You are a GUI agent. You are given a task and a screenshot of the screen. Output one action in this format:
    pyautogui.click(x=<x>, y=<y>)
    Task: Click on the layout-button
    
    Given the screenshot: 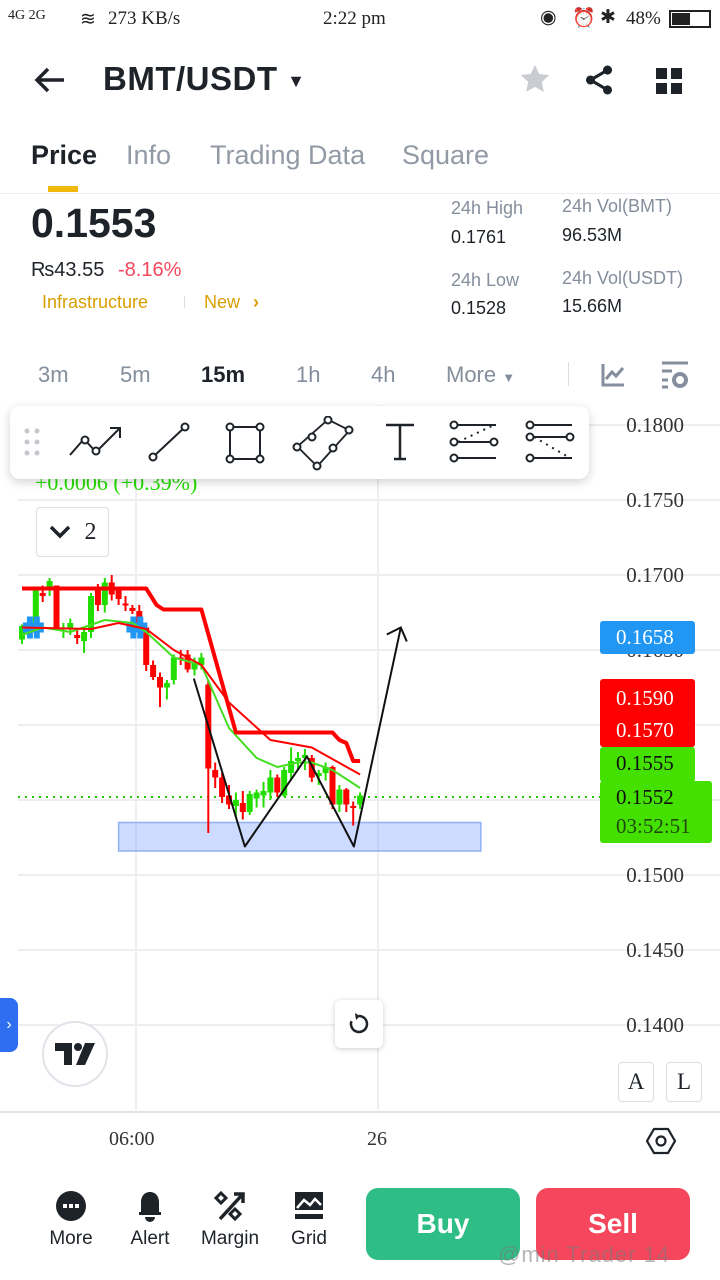 What is the action you would take?
    pyautogui.click(x=669, y=83)
    